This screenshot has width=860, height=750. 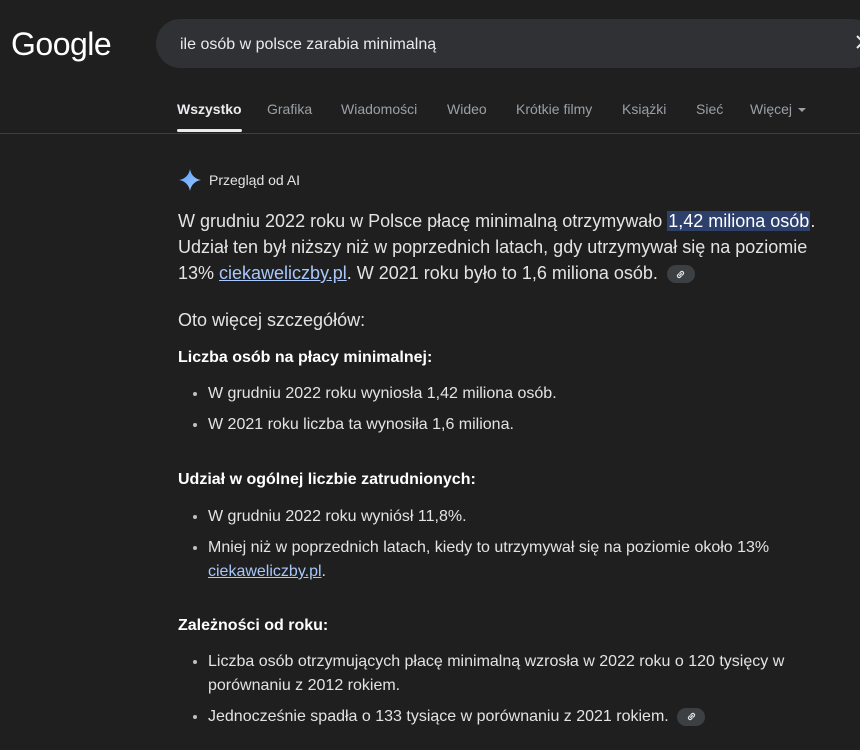 What do you see at coordinates (190, 180) in the screenshot?
I see `sparkle-icon` at bounding box center [190, 180].